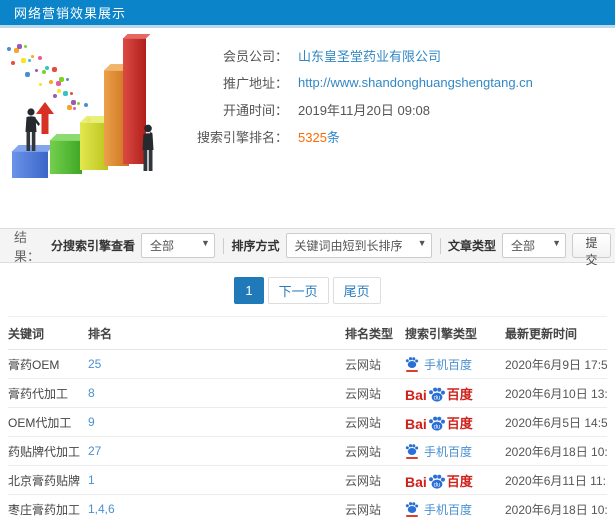  I want to click on keyword-cell: 北京膏药贴牌, so click(48, 480).